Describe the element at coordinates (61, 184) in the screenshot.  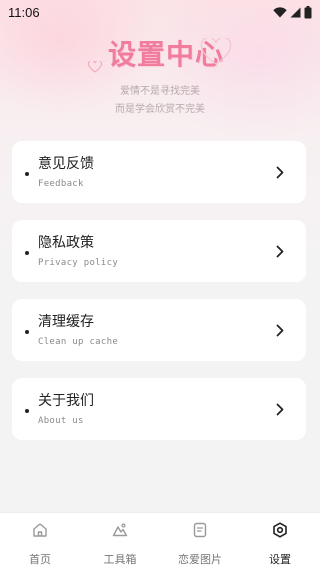
I see `menu-item-sublabel: Feedback` at that location.